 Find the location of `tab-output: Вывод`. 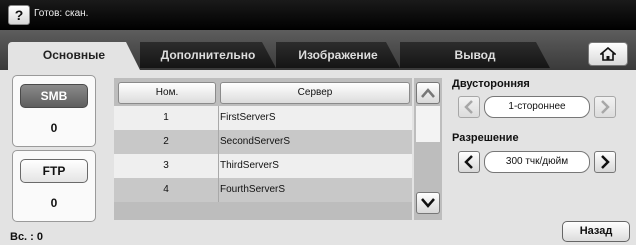

tab-output: Вывод is located at coordinates (475, 55).